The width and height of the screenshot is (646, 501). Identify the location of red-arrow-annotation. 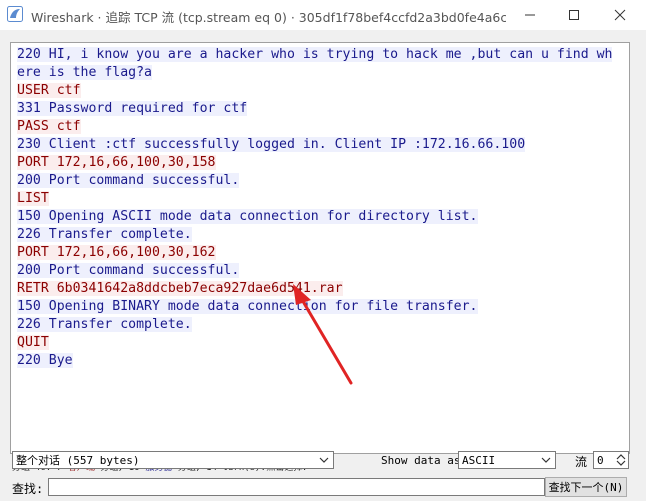
(323, 334).